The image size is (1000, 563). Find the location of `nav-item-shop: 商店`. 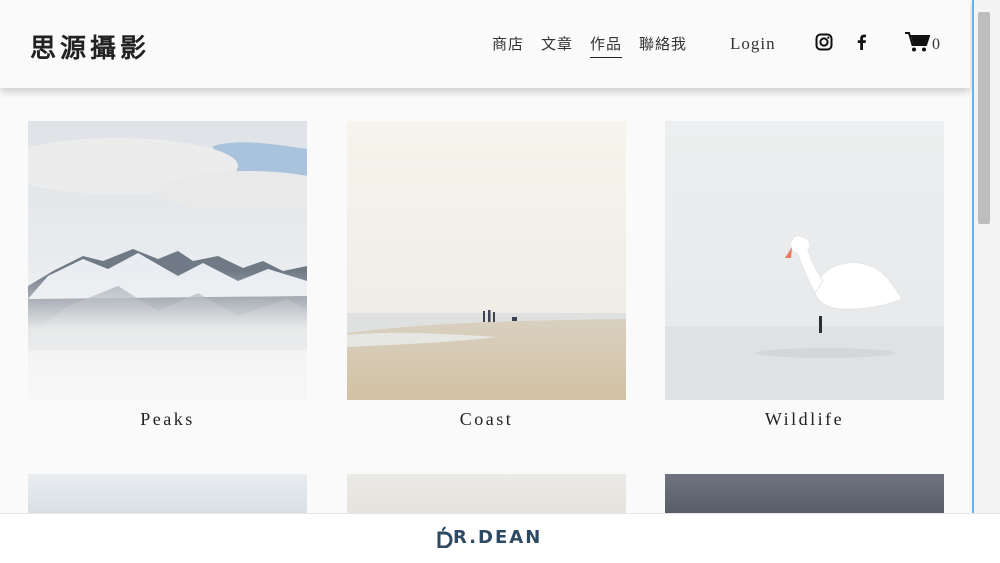

nav-item-shop: 商店 is located at coordinates (508, 45).